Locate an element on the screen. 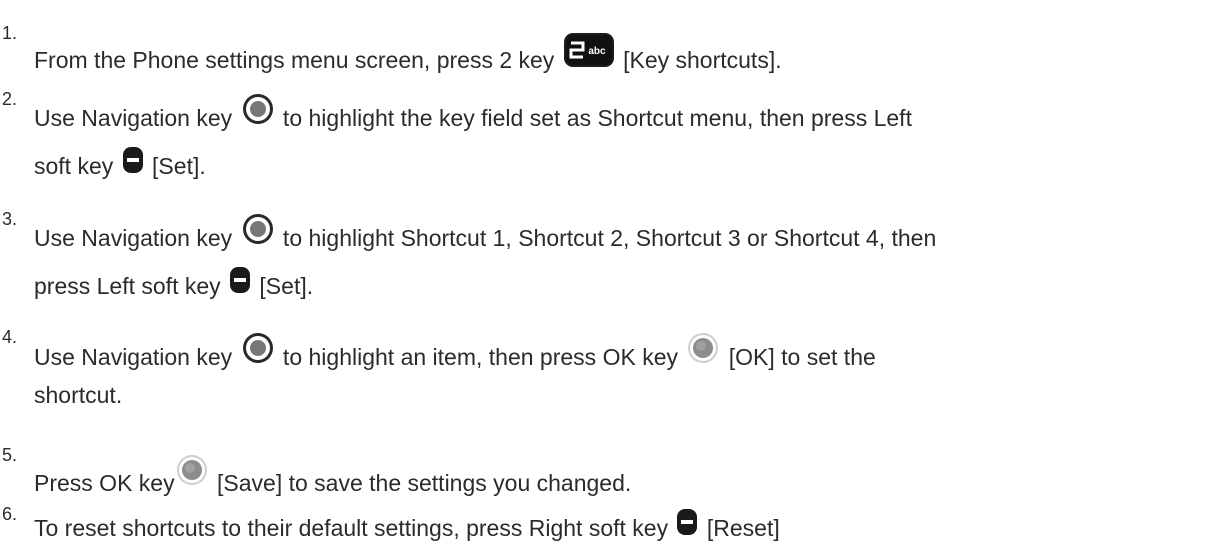 The height and width of the screenshot is (548, 1205). step-number: 1. is located at coordinates (10, 33).